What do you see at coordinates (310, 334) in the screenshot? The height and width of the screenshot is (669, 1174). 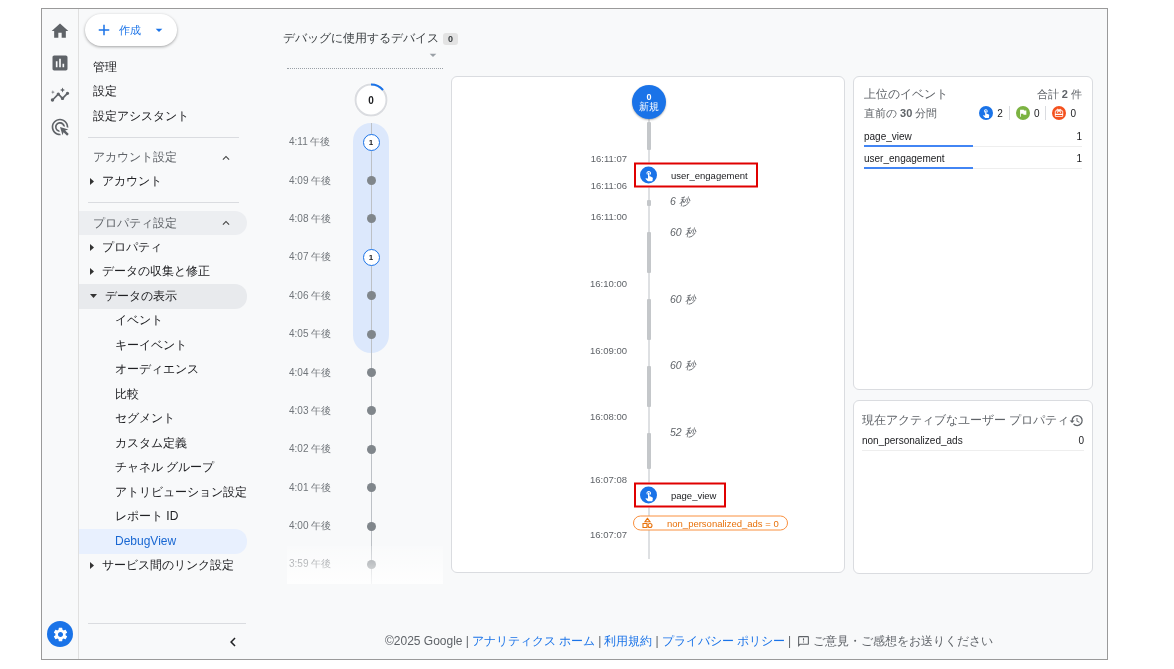 I see `minute-label: 4:05 午後` at bounding box center [310, 334].